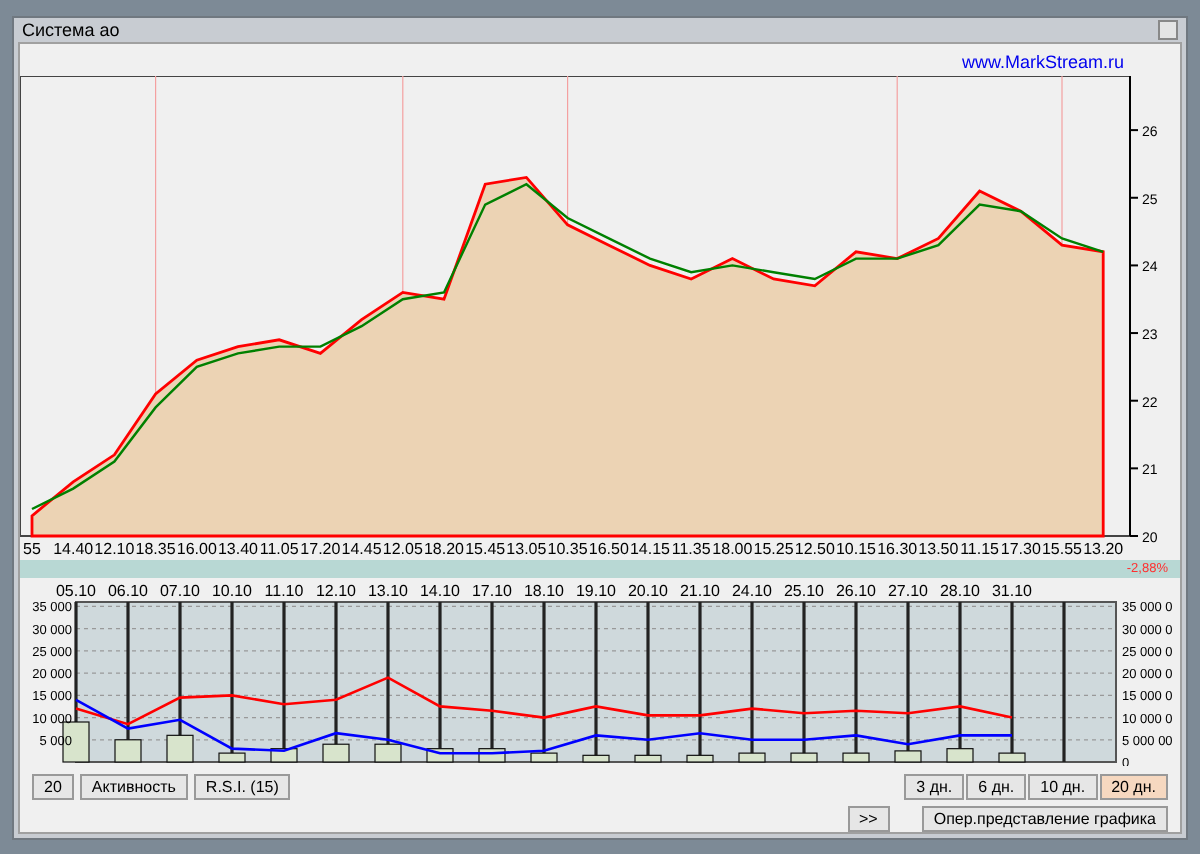 This screenshot has height=854, width=1200. Describe the element at coordinates (1103, 548) in the screenshot. I see `axis-label: 13.20` at that location.